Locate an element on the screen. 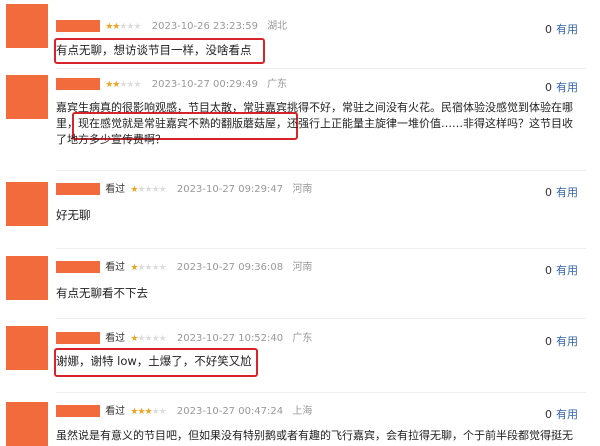  comment-text: 有点无聊看不下去 is located at coordinates (102, 293).